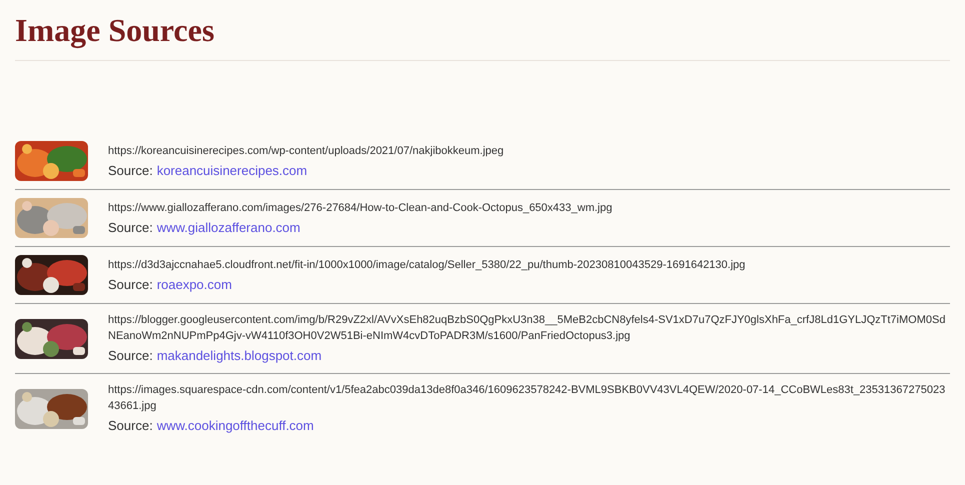 The width and height of the screenshot is (965, 485). I want to click on page-title: Image Sources, so click(115, 30).